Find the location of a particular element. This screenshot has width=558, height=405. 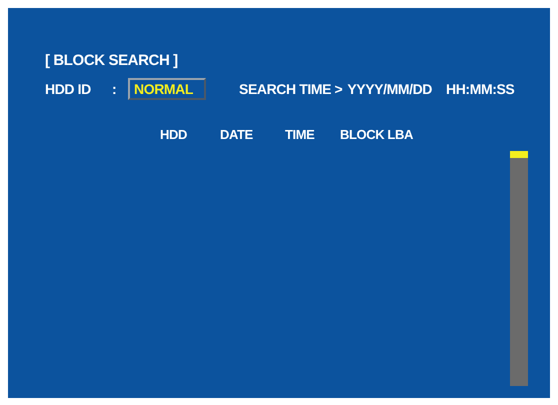

colon: : is located at coordinates (115, 89).